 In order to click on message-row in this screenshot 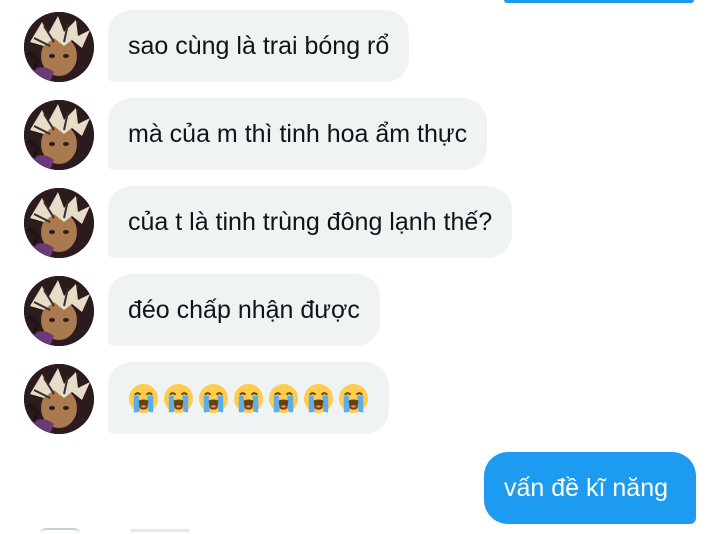, I will do `click(360, 399)`.